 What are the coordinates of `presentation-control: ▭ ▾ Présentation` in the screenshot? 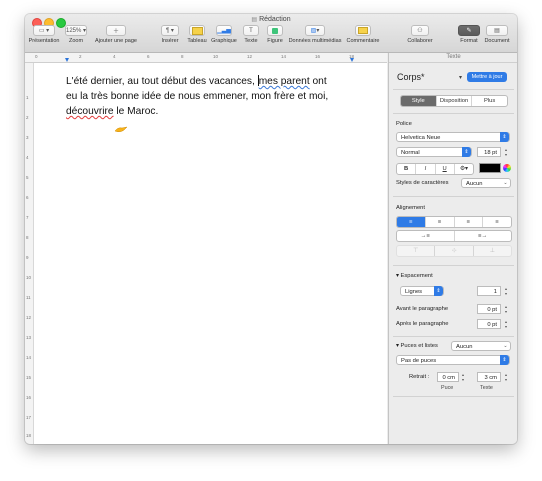 It's located at (44, 38).